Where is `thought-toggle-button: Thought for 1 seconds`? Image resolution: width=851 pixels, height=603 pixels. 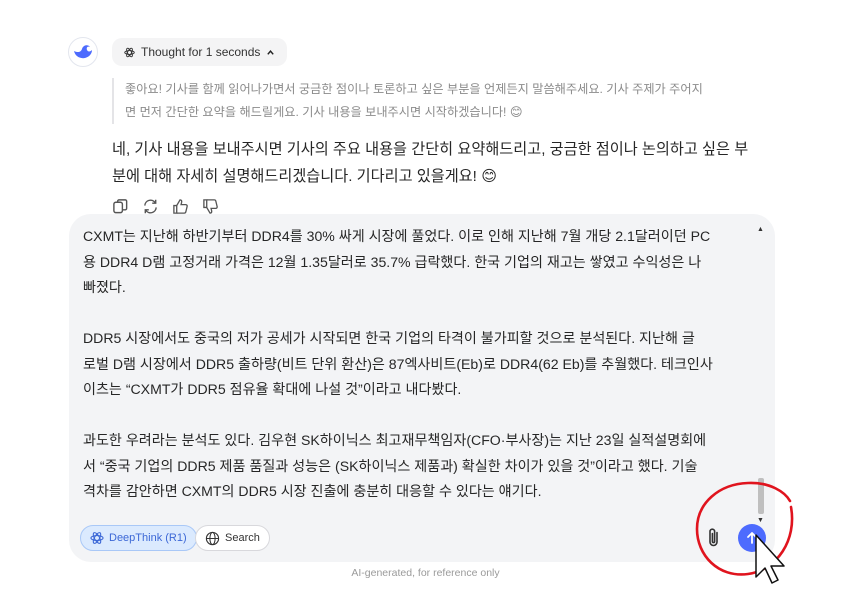
thought-toggle-button: Thought for 1 seconds is located at coordinates (200, 52).